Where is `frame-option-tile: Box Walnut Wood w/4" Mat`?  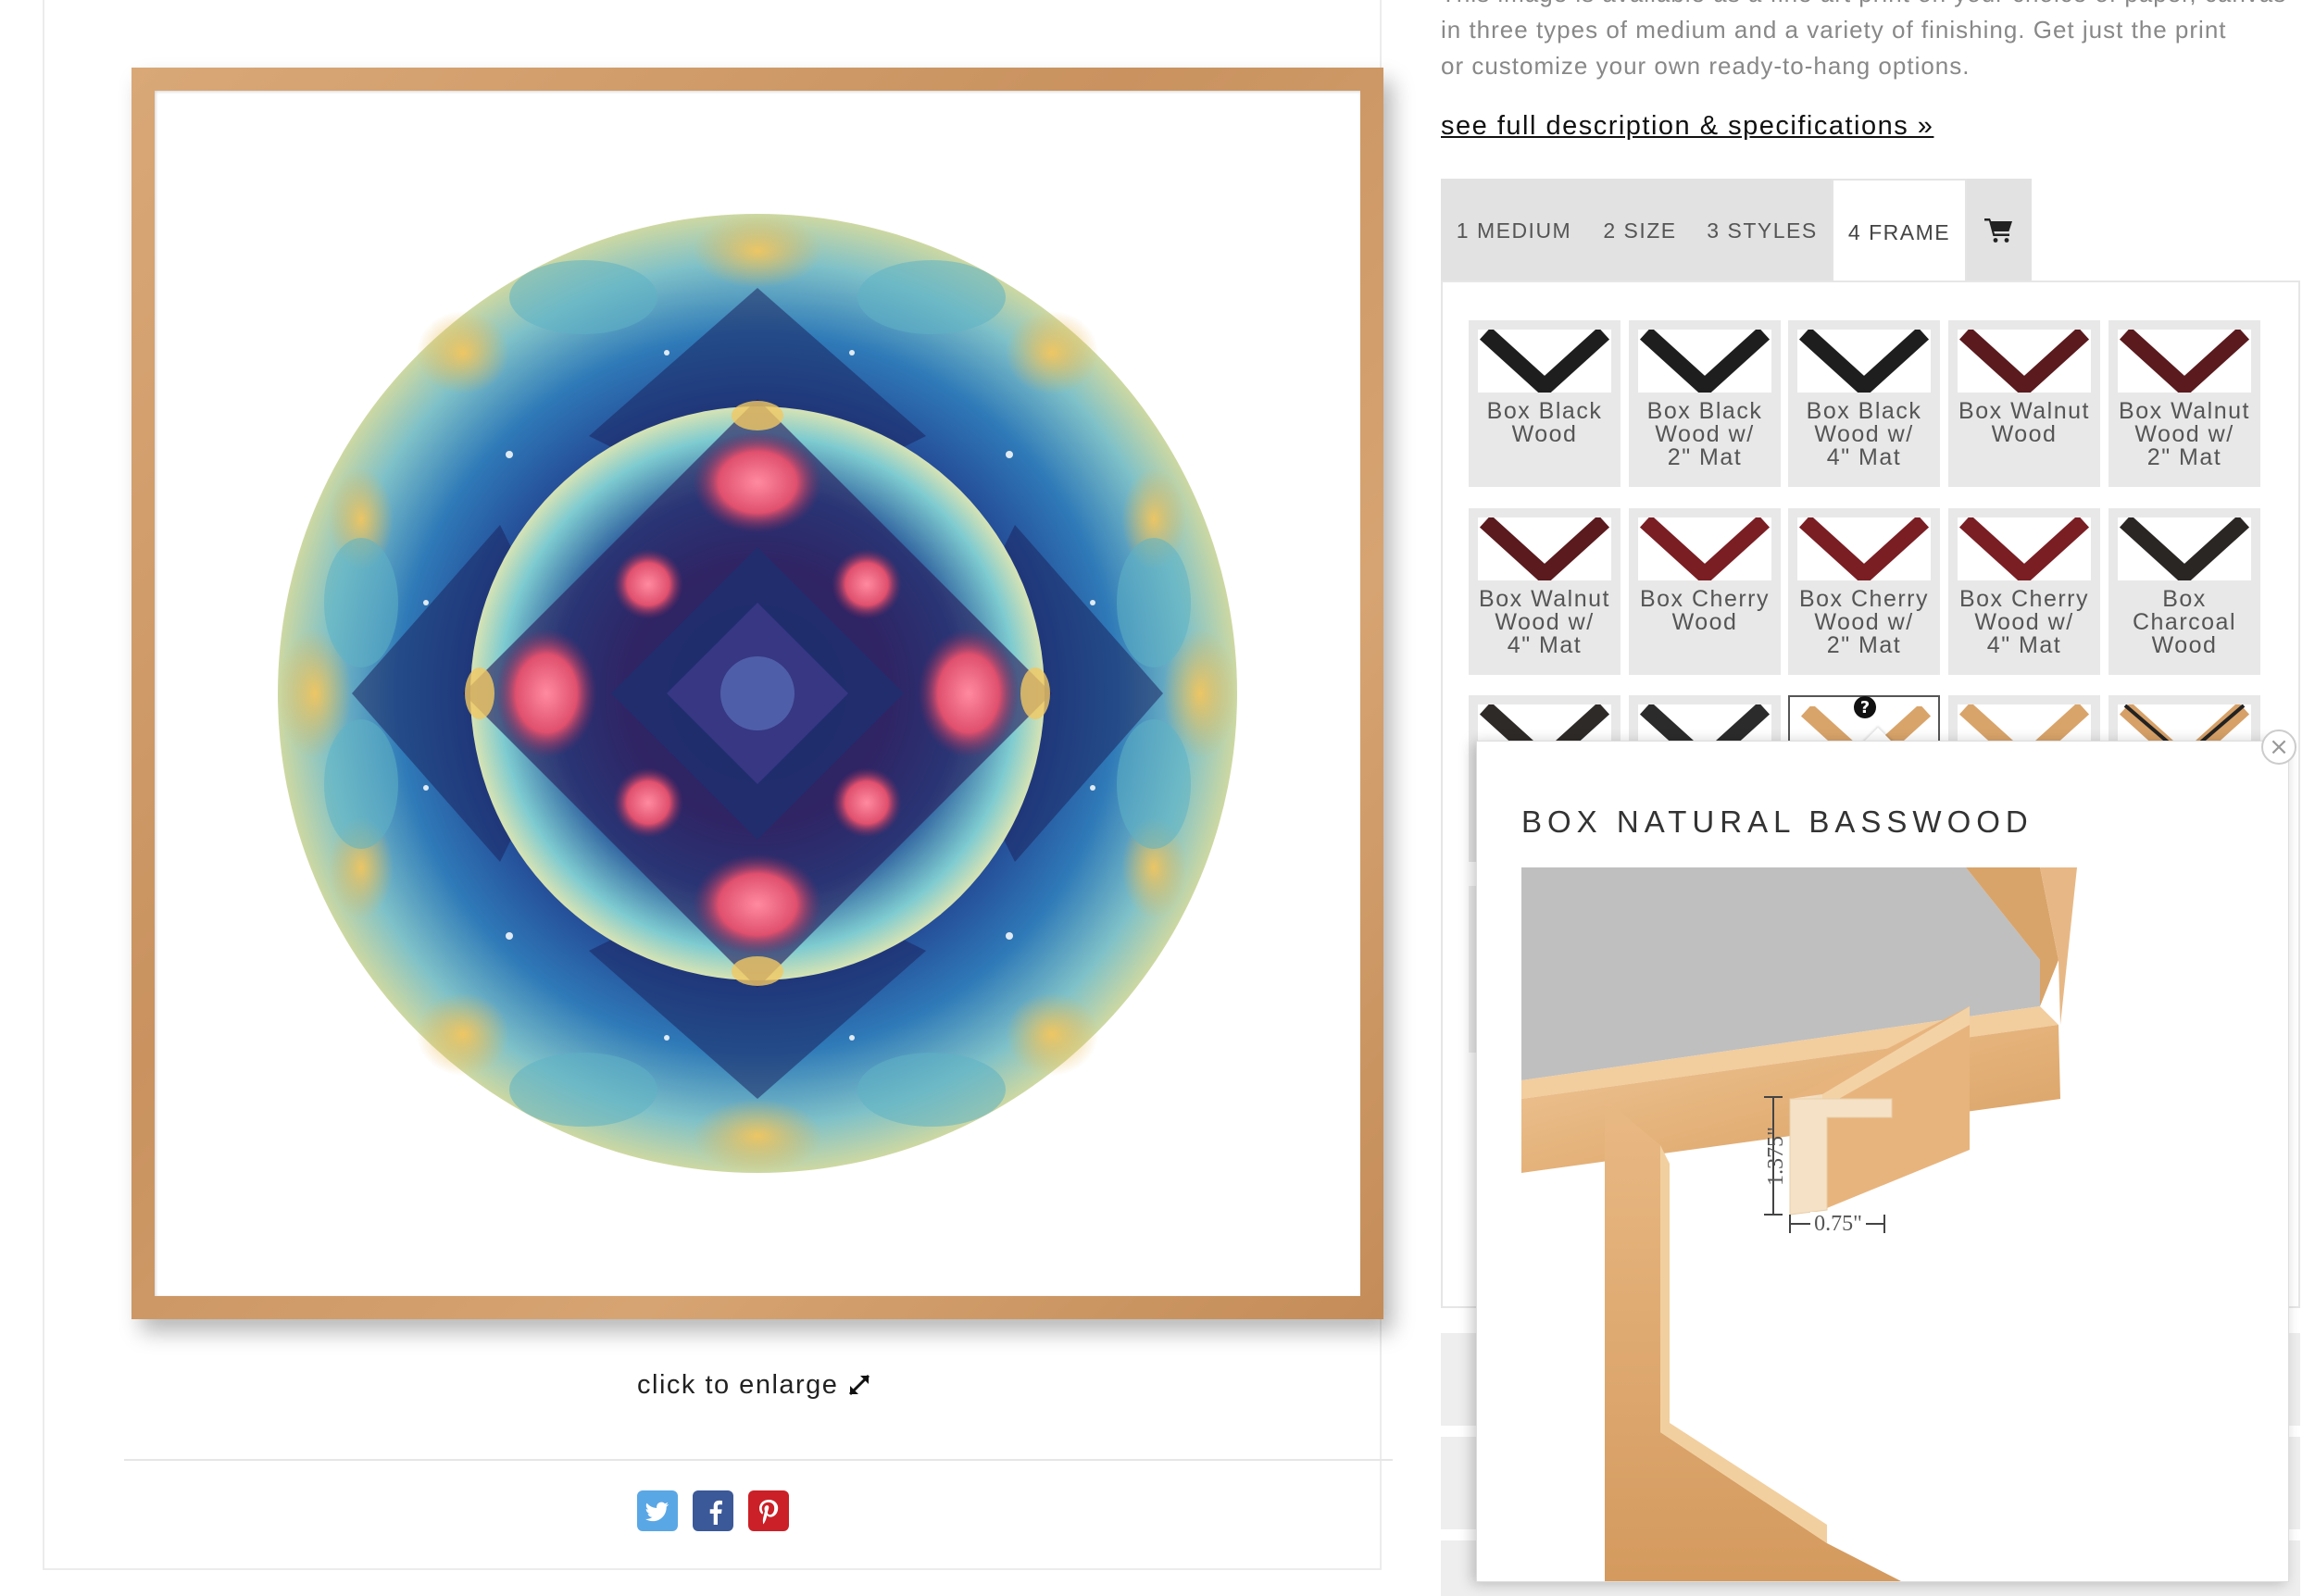 frame-option-tile: Box Walnut Wood w/4" Mat is located at coordinates (1544, 591).